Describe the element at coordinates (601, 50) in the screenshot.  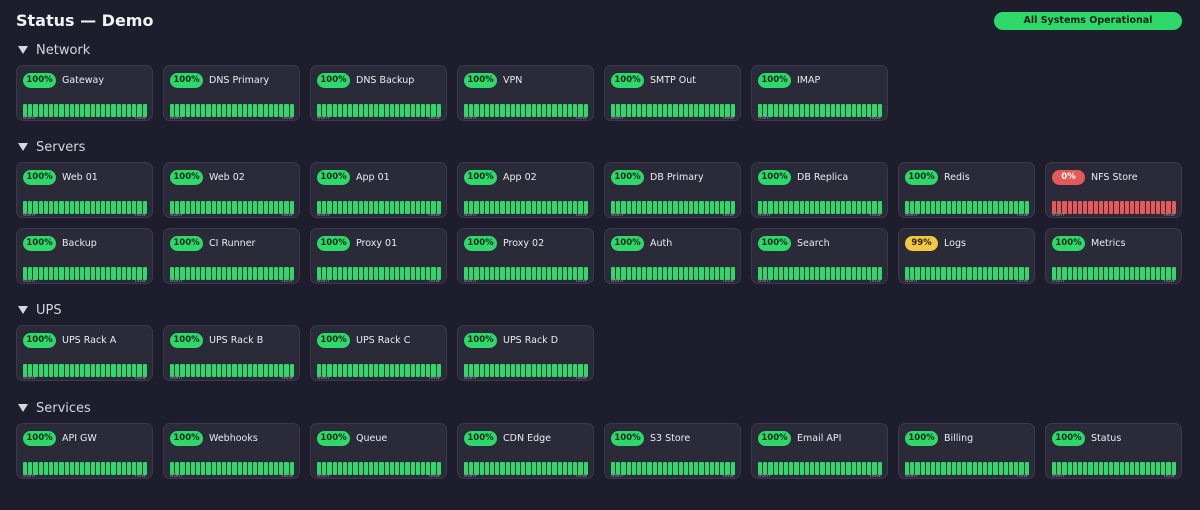
I see `group-header: Network` at that location.